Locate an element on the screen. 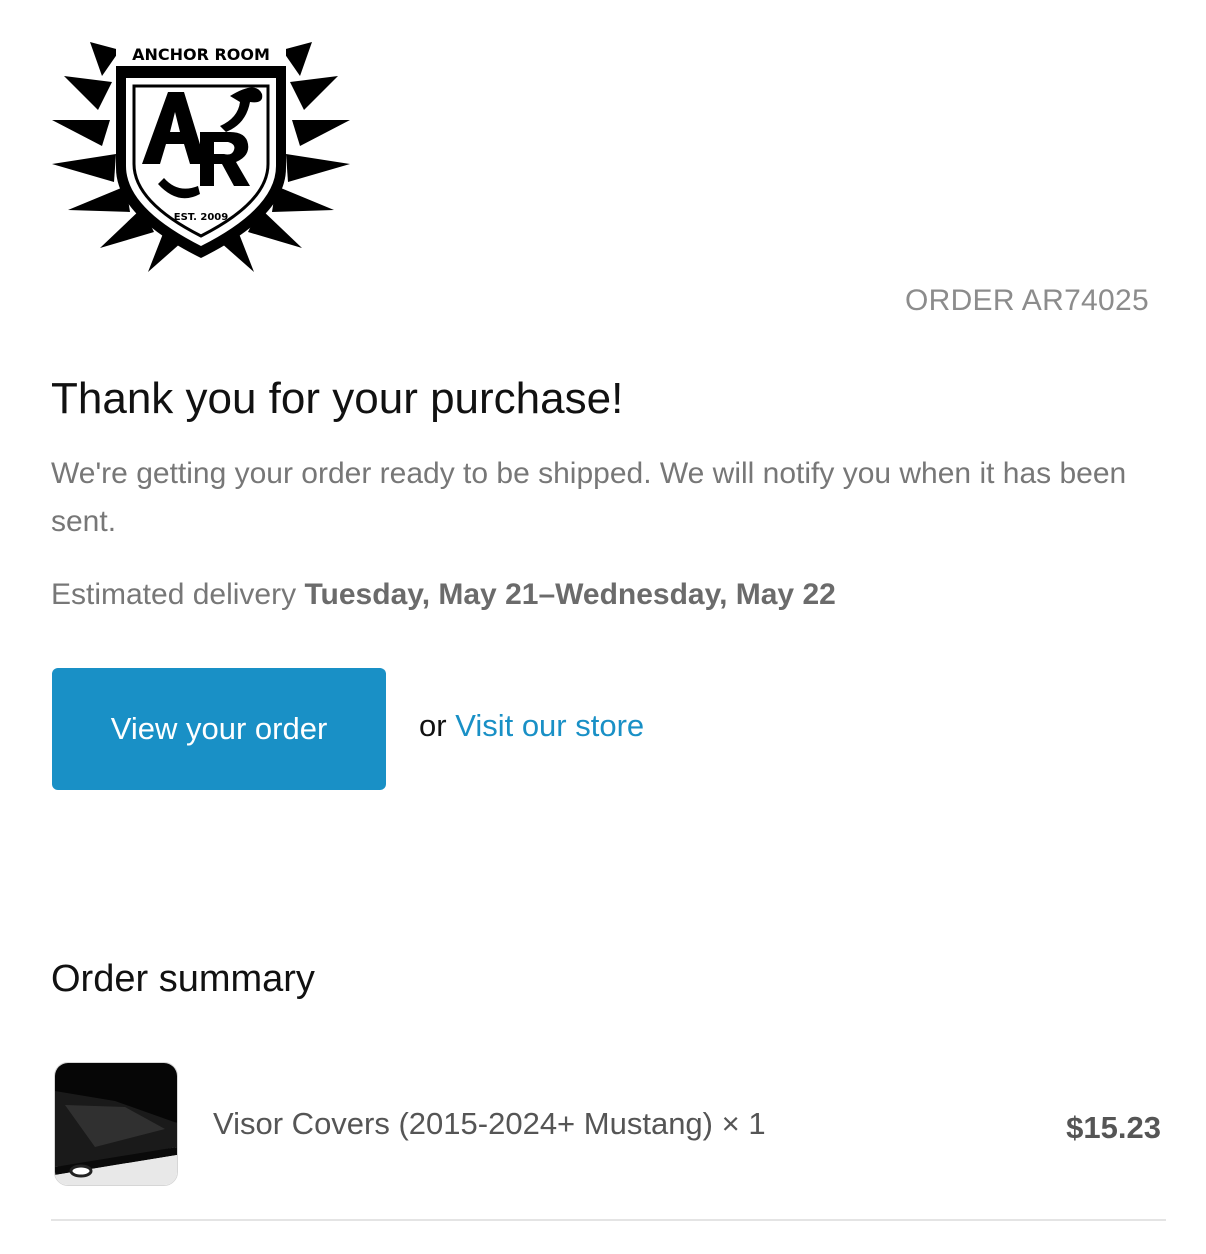  store-link-row: or Visit our store is located at coordinates (531, 726).